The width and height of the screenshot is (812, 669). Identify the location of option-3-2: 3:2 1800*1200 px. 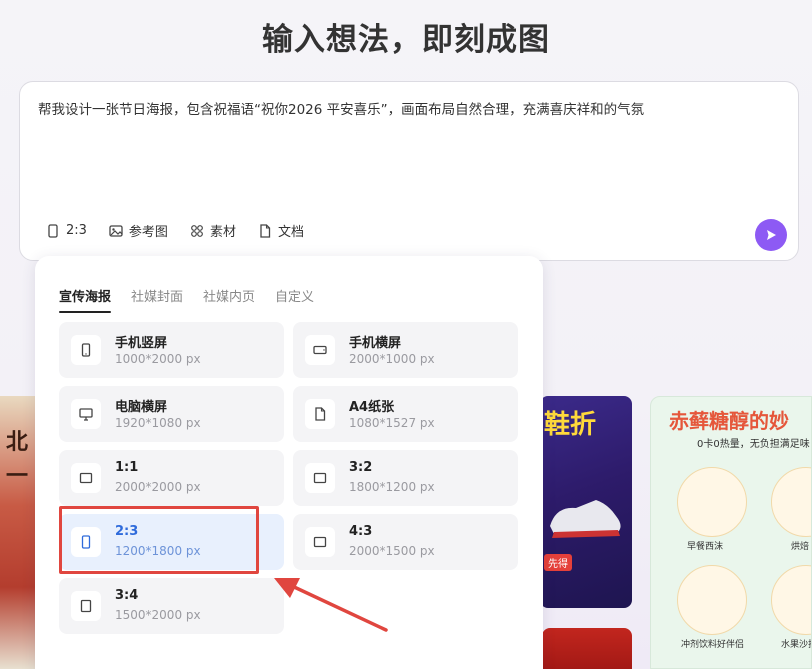
(405, 478).